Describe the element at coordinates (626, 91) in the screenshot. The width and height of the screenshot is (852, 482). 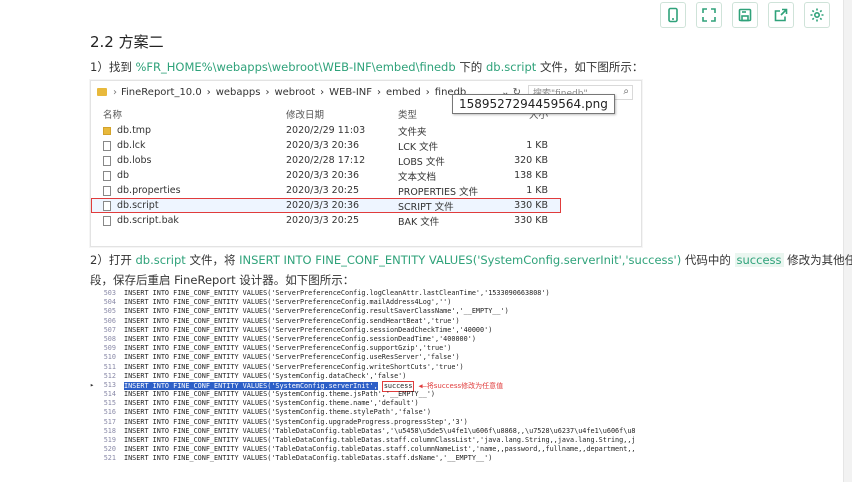
I see `search-icon: ⌕` at that location.